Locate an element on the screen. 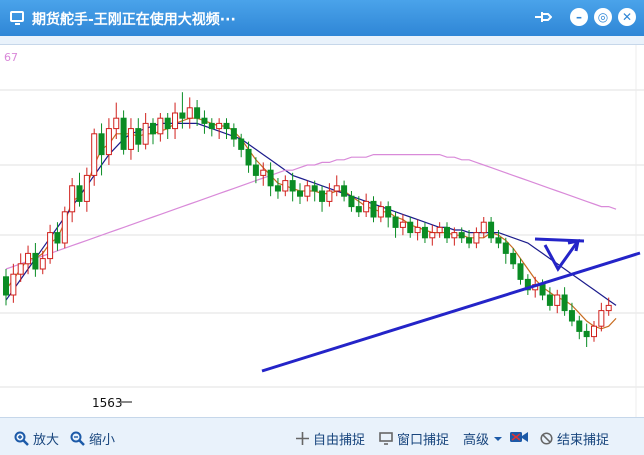 This screenshot has height=455, width=644. advanced-dropdown: 高级 is located at coordinates (483, 438).